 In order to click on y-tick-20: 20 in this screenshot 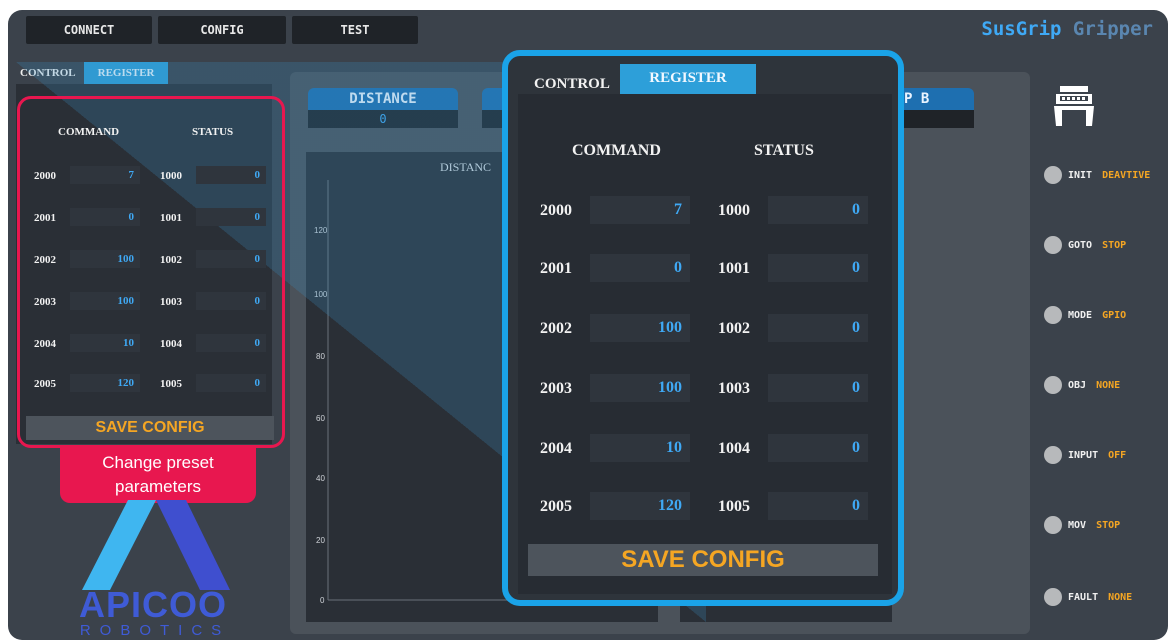, I will do `click(320, 540)`.